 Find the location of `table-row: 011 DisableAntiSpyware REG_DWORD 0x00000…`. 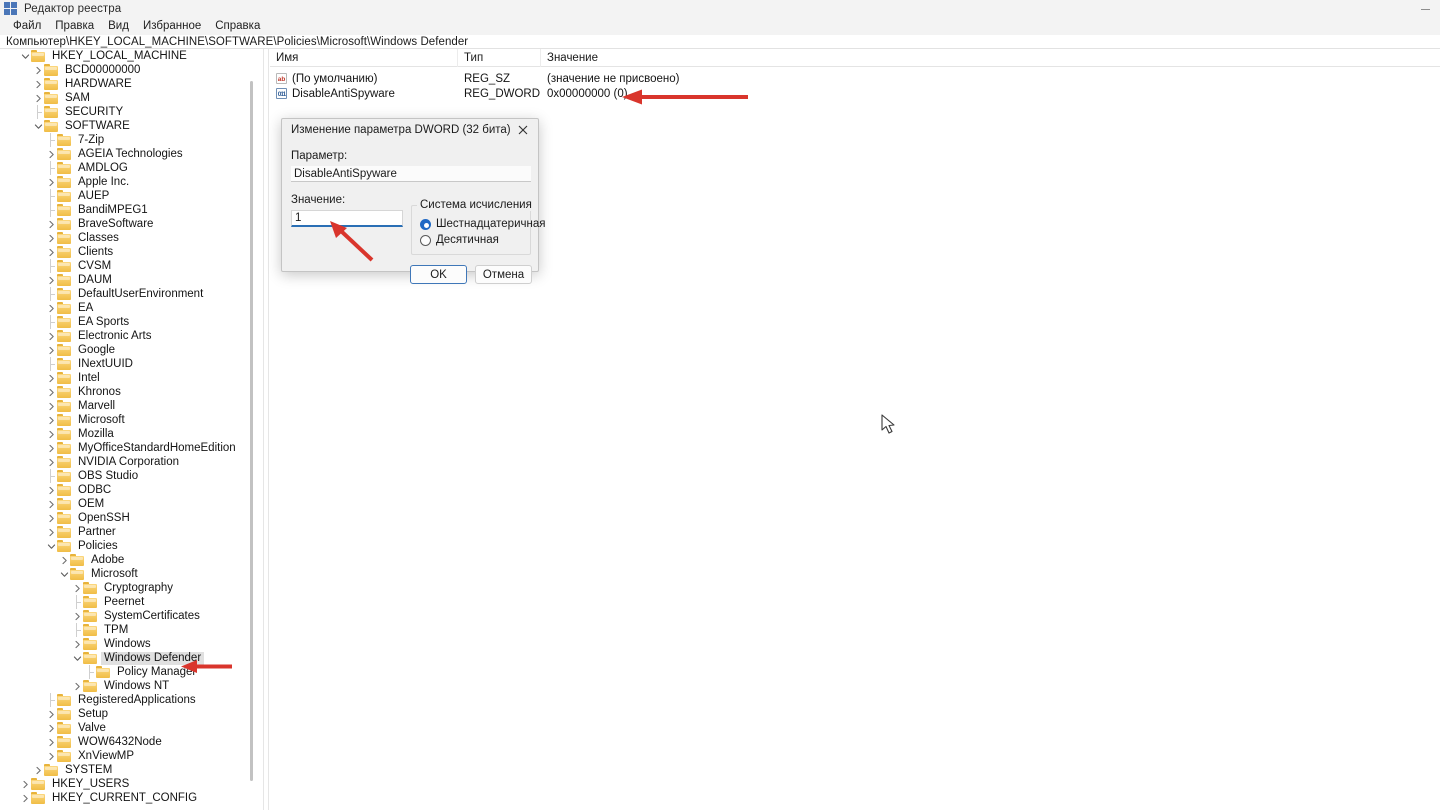

table-row: 011 DisableAntiSpyware REG_DWORD 0x00000… is located at coordinates (855, 93).